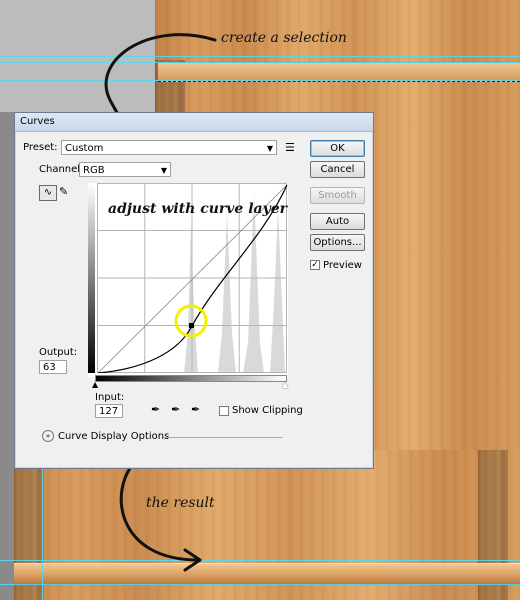 This screenshot has height=600, width=520. I want to click on annotation-adjust-curve: adjust with curve layer, so click(198, 209).